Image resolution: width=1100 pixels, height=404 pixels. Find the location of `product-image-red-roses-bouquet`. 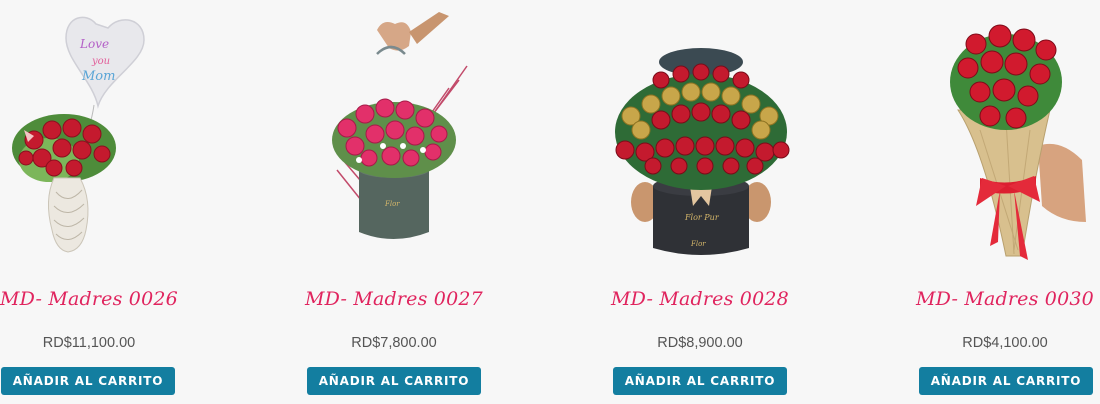

product-image-red-roses-bouquet is located at coordinates (1005, 137).